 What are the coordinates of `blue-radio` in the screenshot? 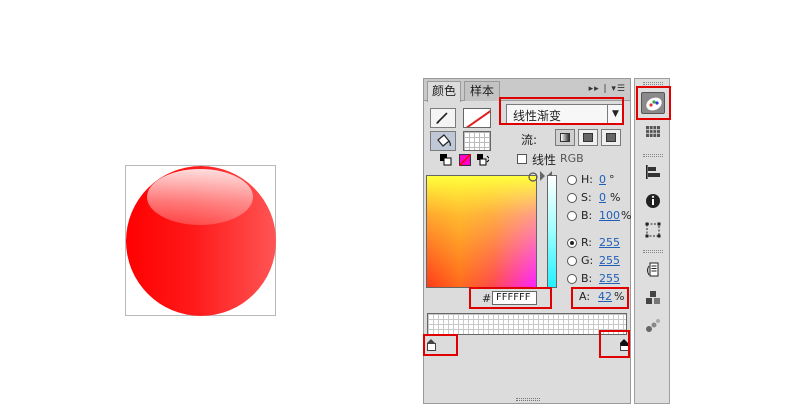 It's located at (572, 279).